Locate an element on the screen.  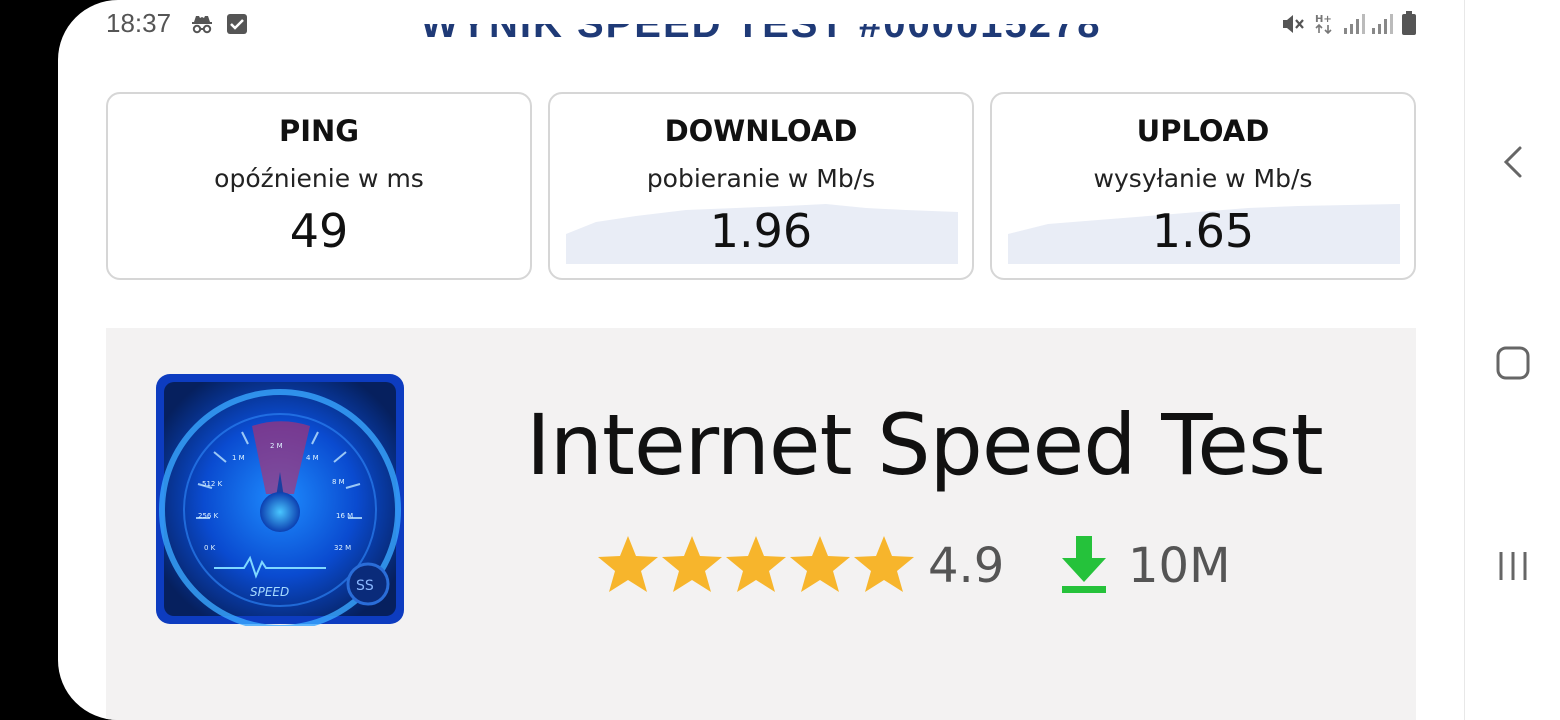
svg-text: 4 M is located at coordinates (312, 458).